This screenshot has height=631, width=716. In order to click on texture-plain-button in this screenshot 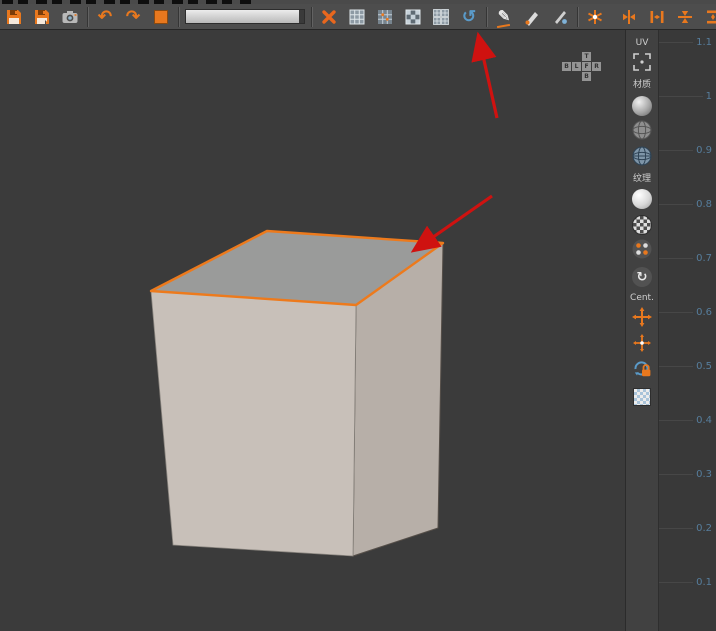, I will do `click(642, 199)`.